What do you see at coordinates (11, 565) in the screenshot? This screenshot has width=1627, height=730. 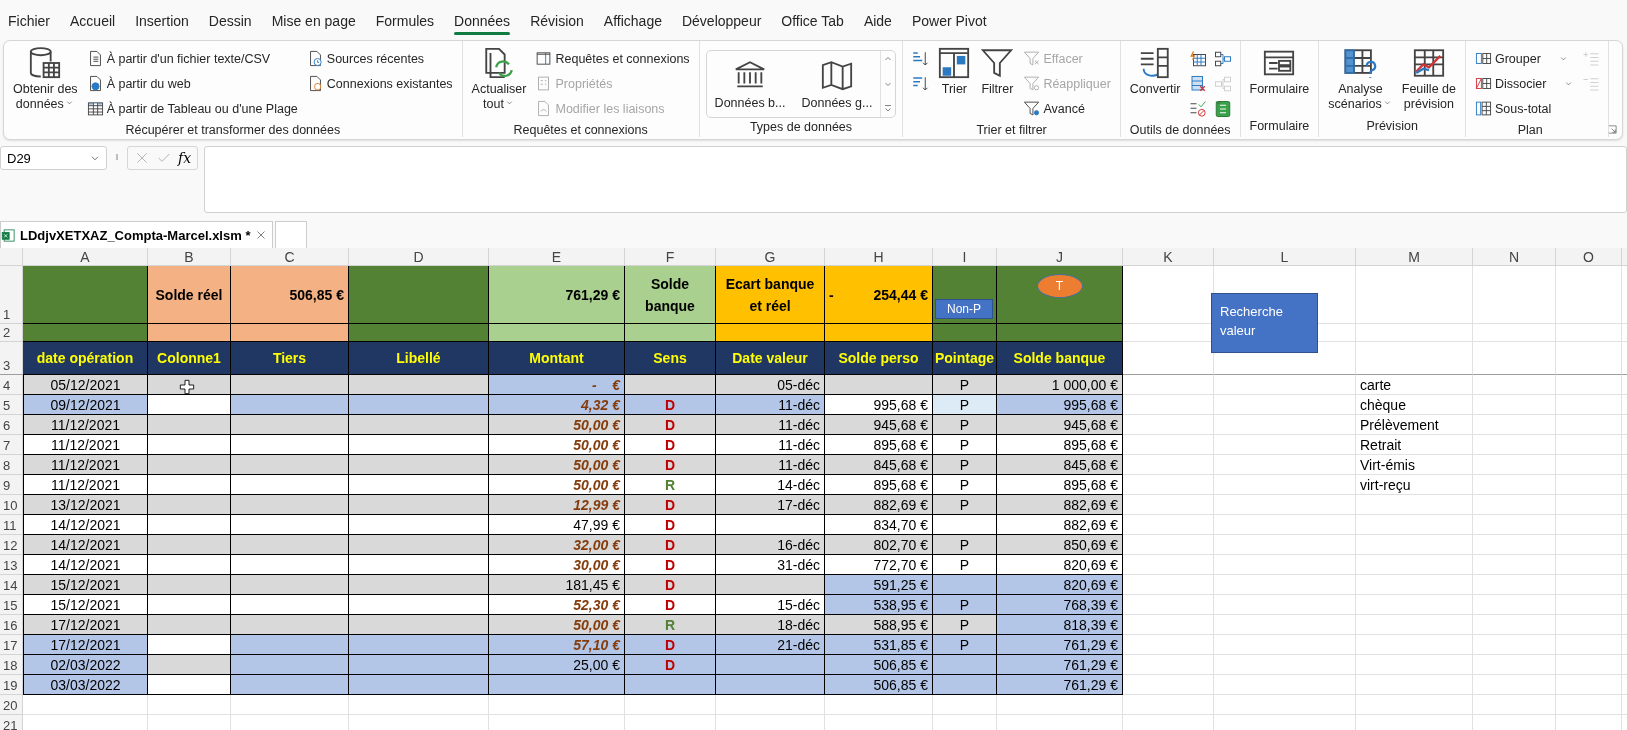 I see `row-number: 13` at bounding box center [11, 565].